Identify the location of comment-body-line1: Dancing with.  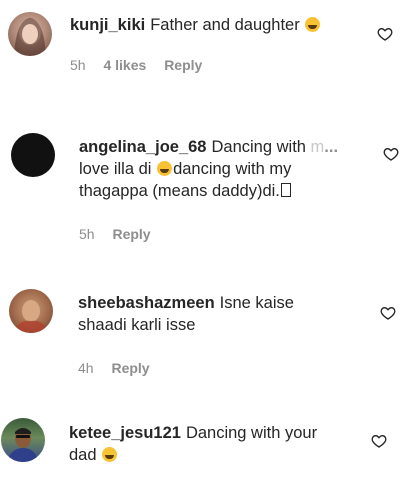
(258, 147).